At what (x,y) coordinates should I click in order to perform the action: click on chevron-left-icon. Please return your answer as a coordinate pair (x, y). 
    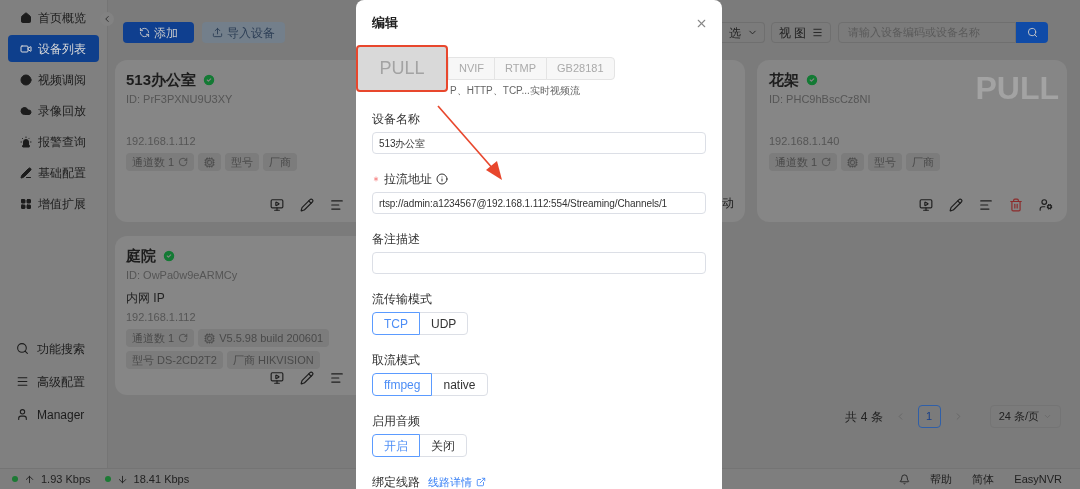
    Looking at the image, I should click on (107, 19).